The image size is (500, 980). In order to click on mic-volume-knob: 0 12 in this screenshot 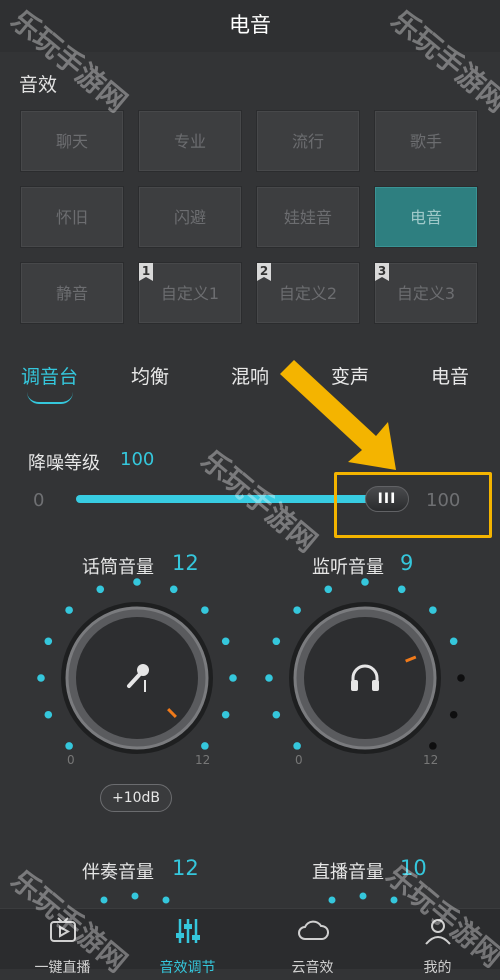, I will do `click(137, 678)`.